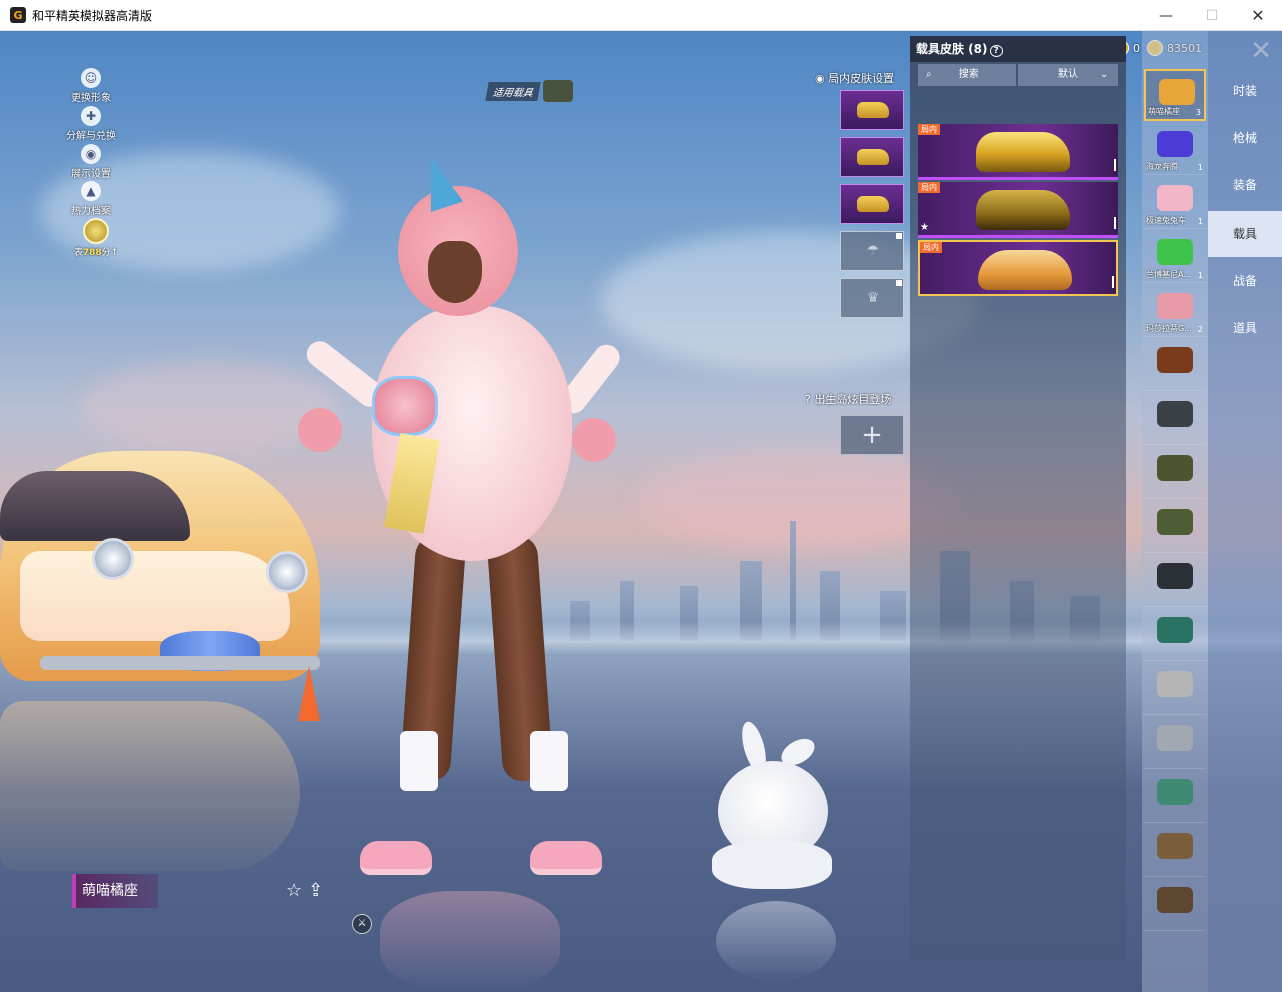 The width and height of the screenshot is (1282, 992). I want to click on bunny-reflection, so click(776, 941).